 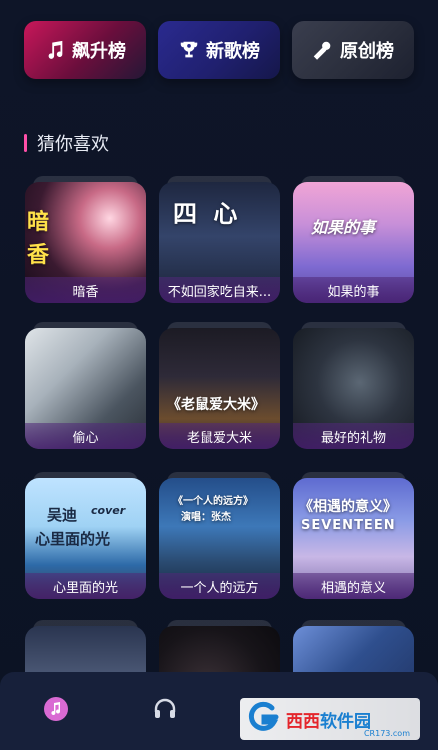 What do you see at coordinates (303, 721) in the screenshot?
I see `watermark-brand-a: 西西` at bounding box center [303, 721].